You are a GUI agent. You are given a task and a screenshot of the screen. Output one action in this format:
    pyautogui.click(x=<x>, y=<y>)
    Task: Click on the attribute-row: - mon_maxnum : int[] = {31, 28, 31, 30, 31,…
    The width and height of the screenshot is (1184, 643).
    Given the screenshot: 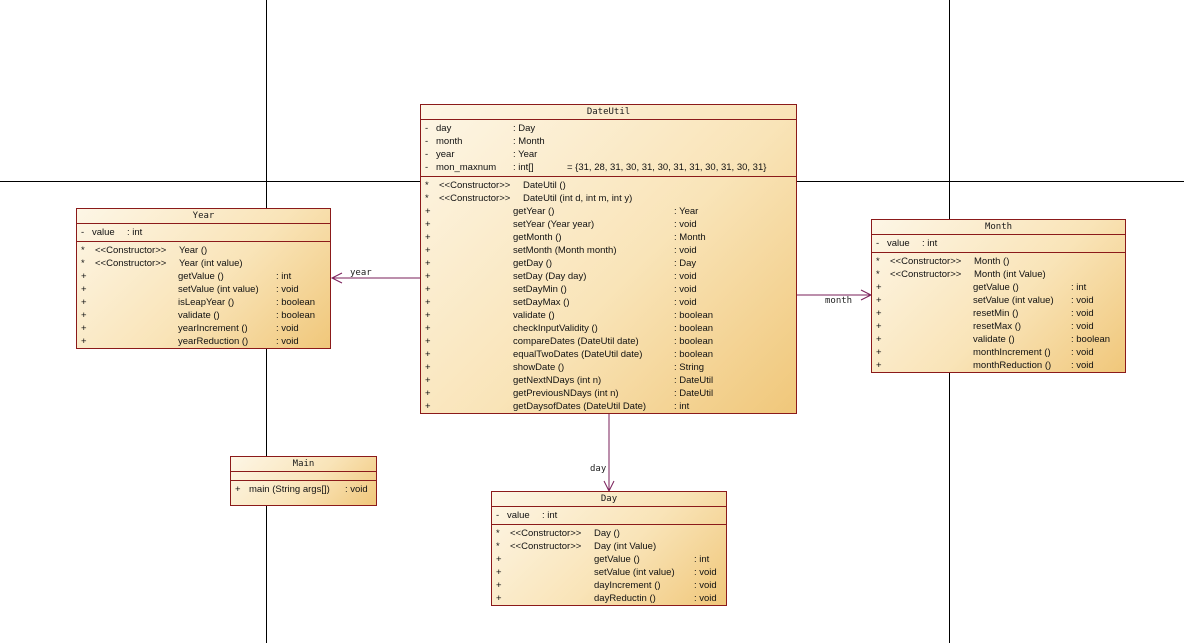 What is the action you would take?
    pyautogui.click(x=608, y=167)
    